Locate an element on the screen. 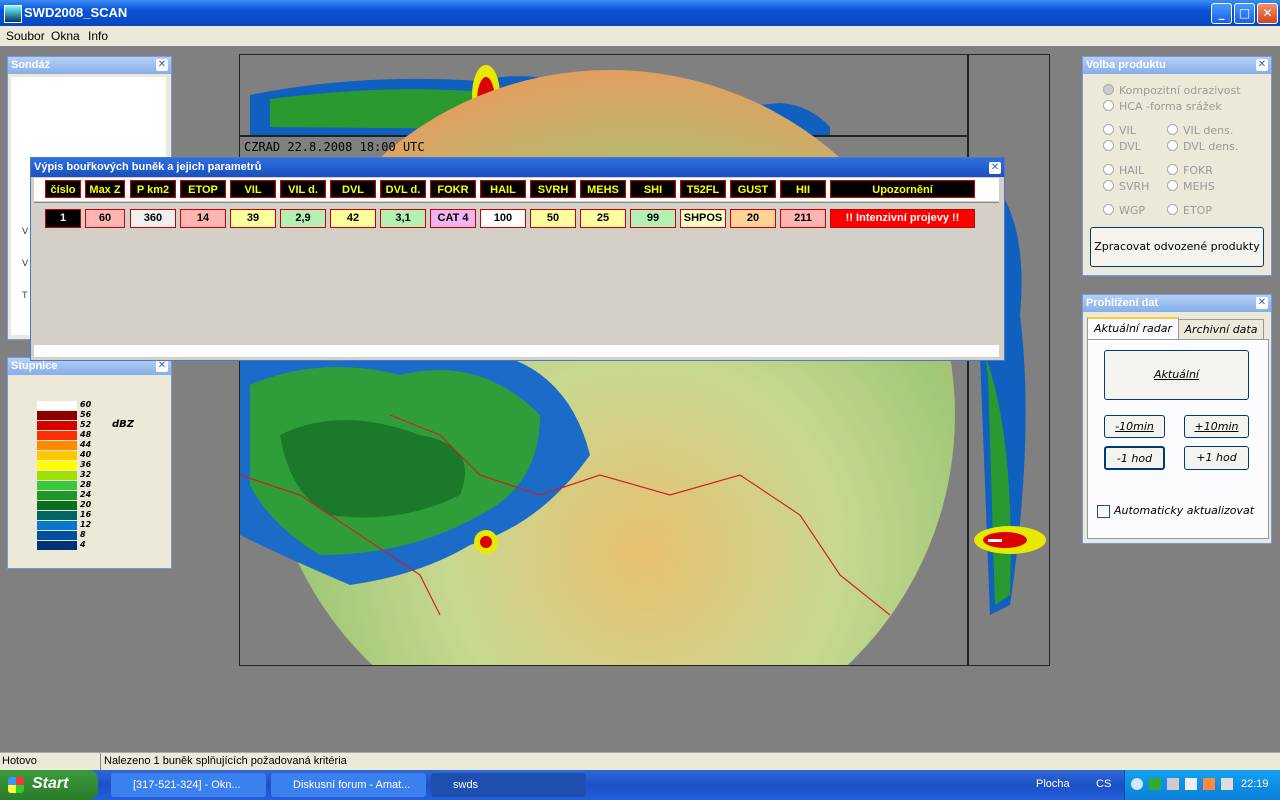  column-header: VIL d. is located at coordinates (303, 189).